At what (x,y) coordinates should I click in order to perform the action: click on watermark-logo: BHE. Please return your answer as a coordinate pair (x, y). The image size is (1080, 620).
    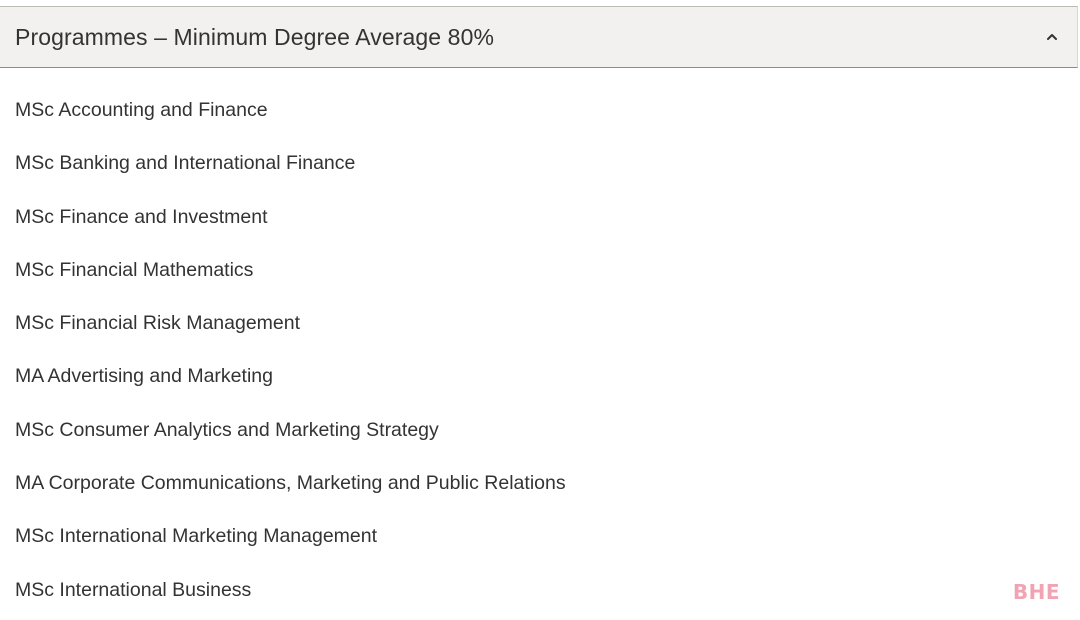
    Looking at the image, I should click on (1036, 592).